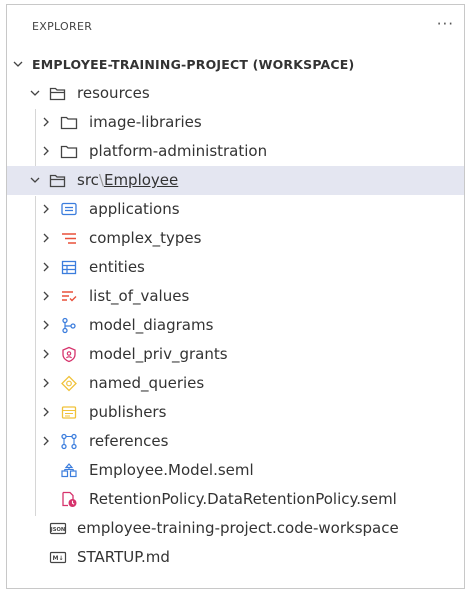 Image resolution: width=471 pixels, height=595 pixels. Describe the element at coordinates (69, 383) in the screenshot. I see `named-queries-icon` at that location.